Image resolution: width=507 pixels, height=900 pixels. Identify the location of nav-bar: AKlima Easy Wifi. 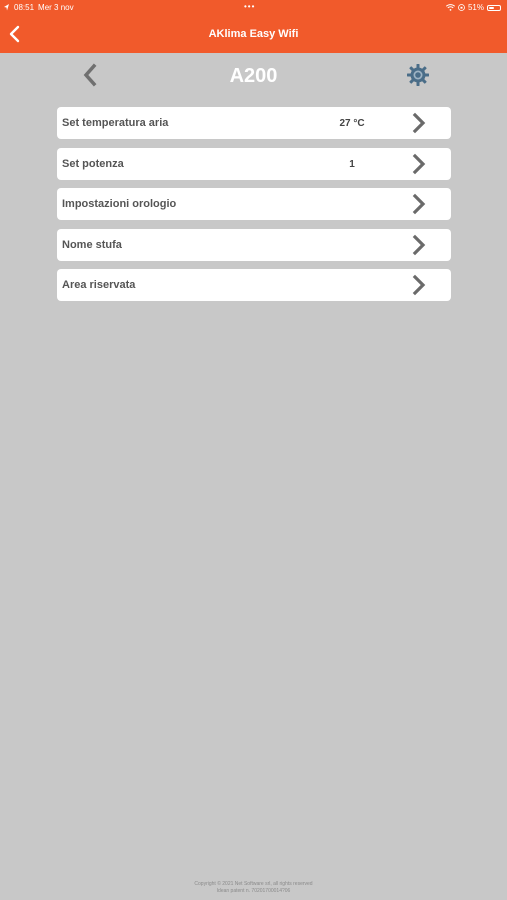
(253, 34).